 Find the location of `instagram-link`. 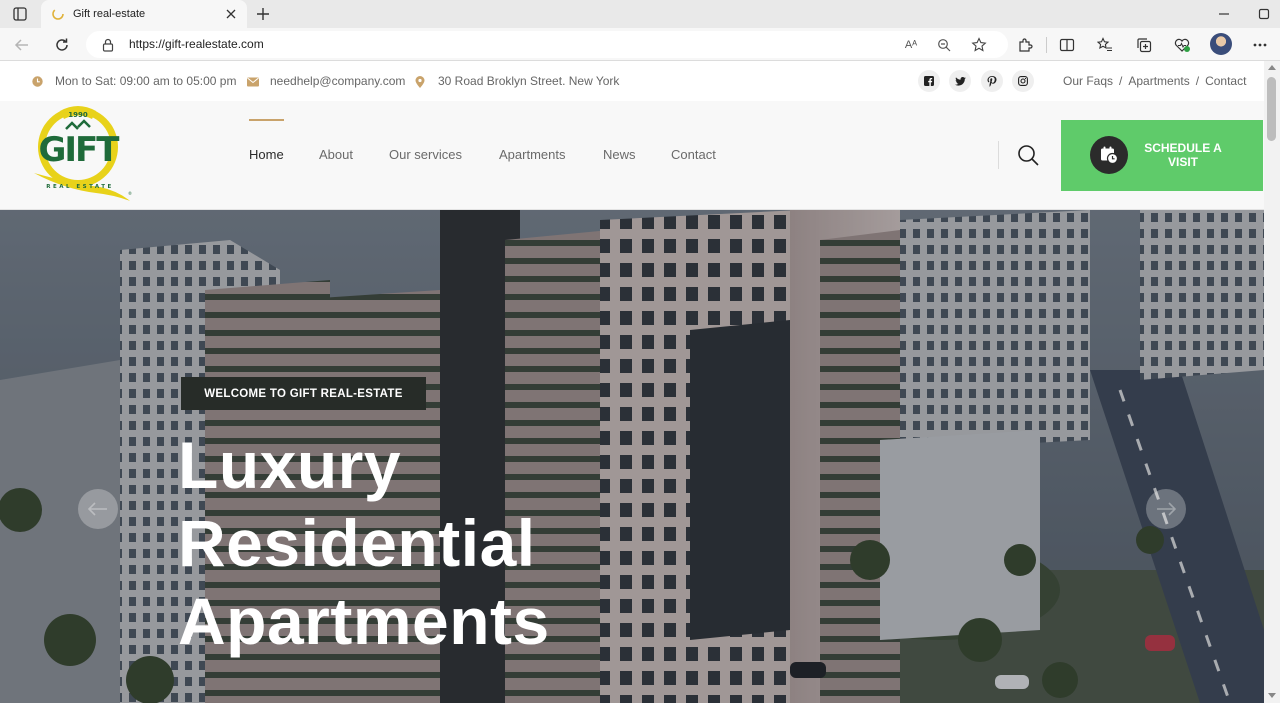

instagram-link is located at coordinates (1023, 81).